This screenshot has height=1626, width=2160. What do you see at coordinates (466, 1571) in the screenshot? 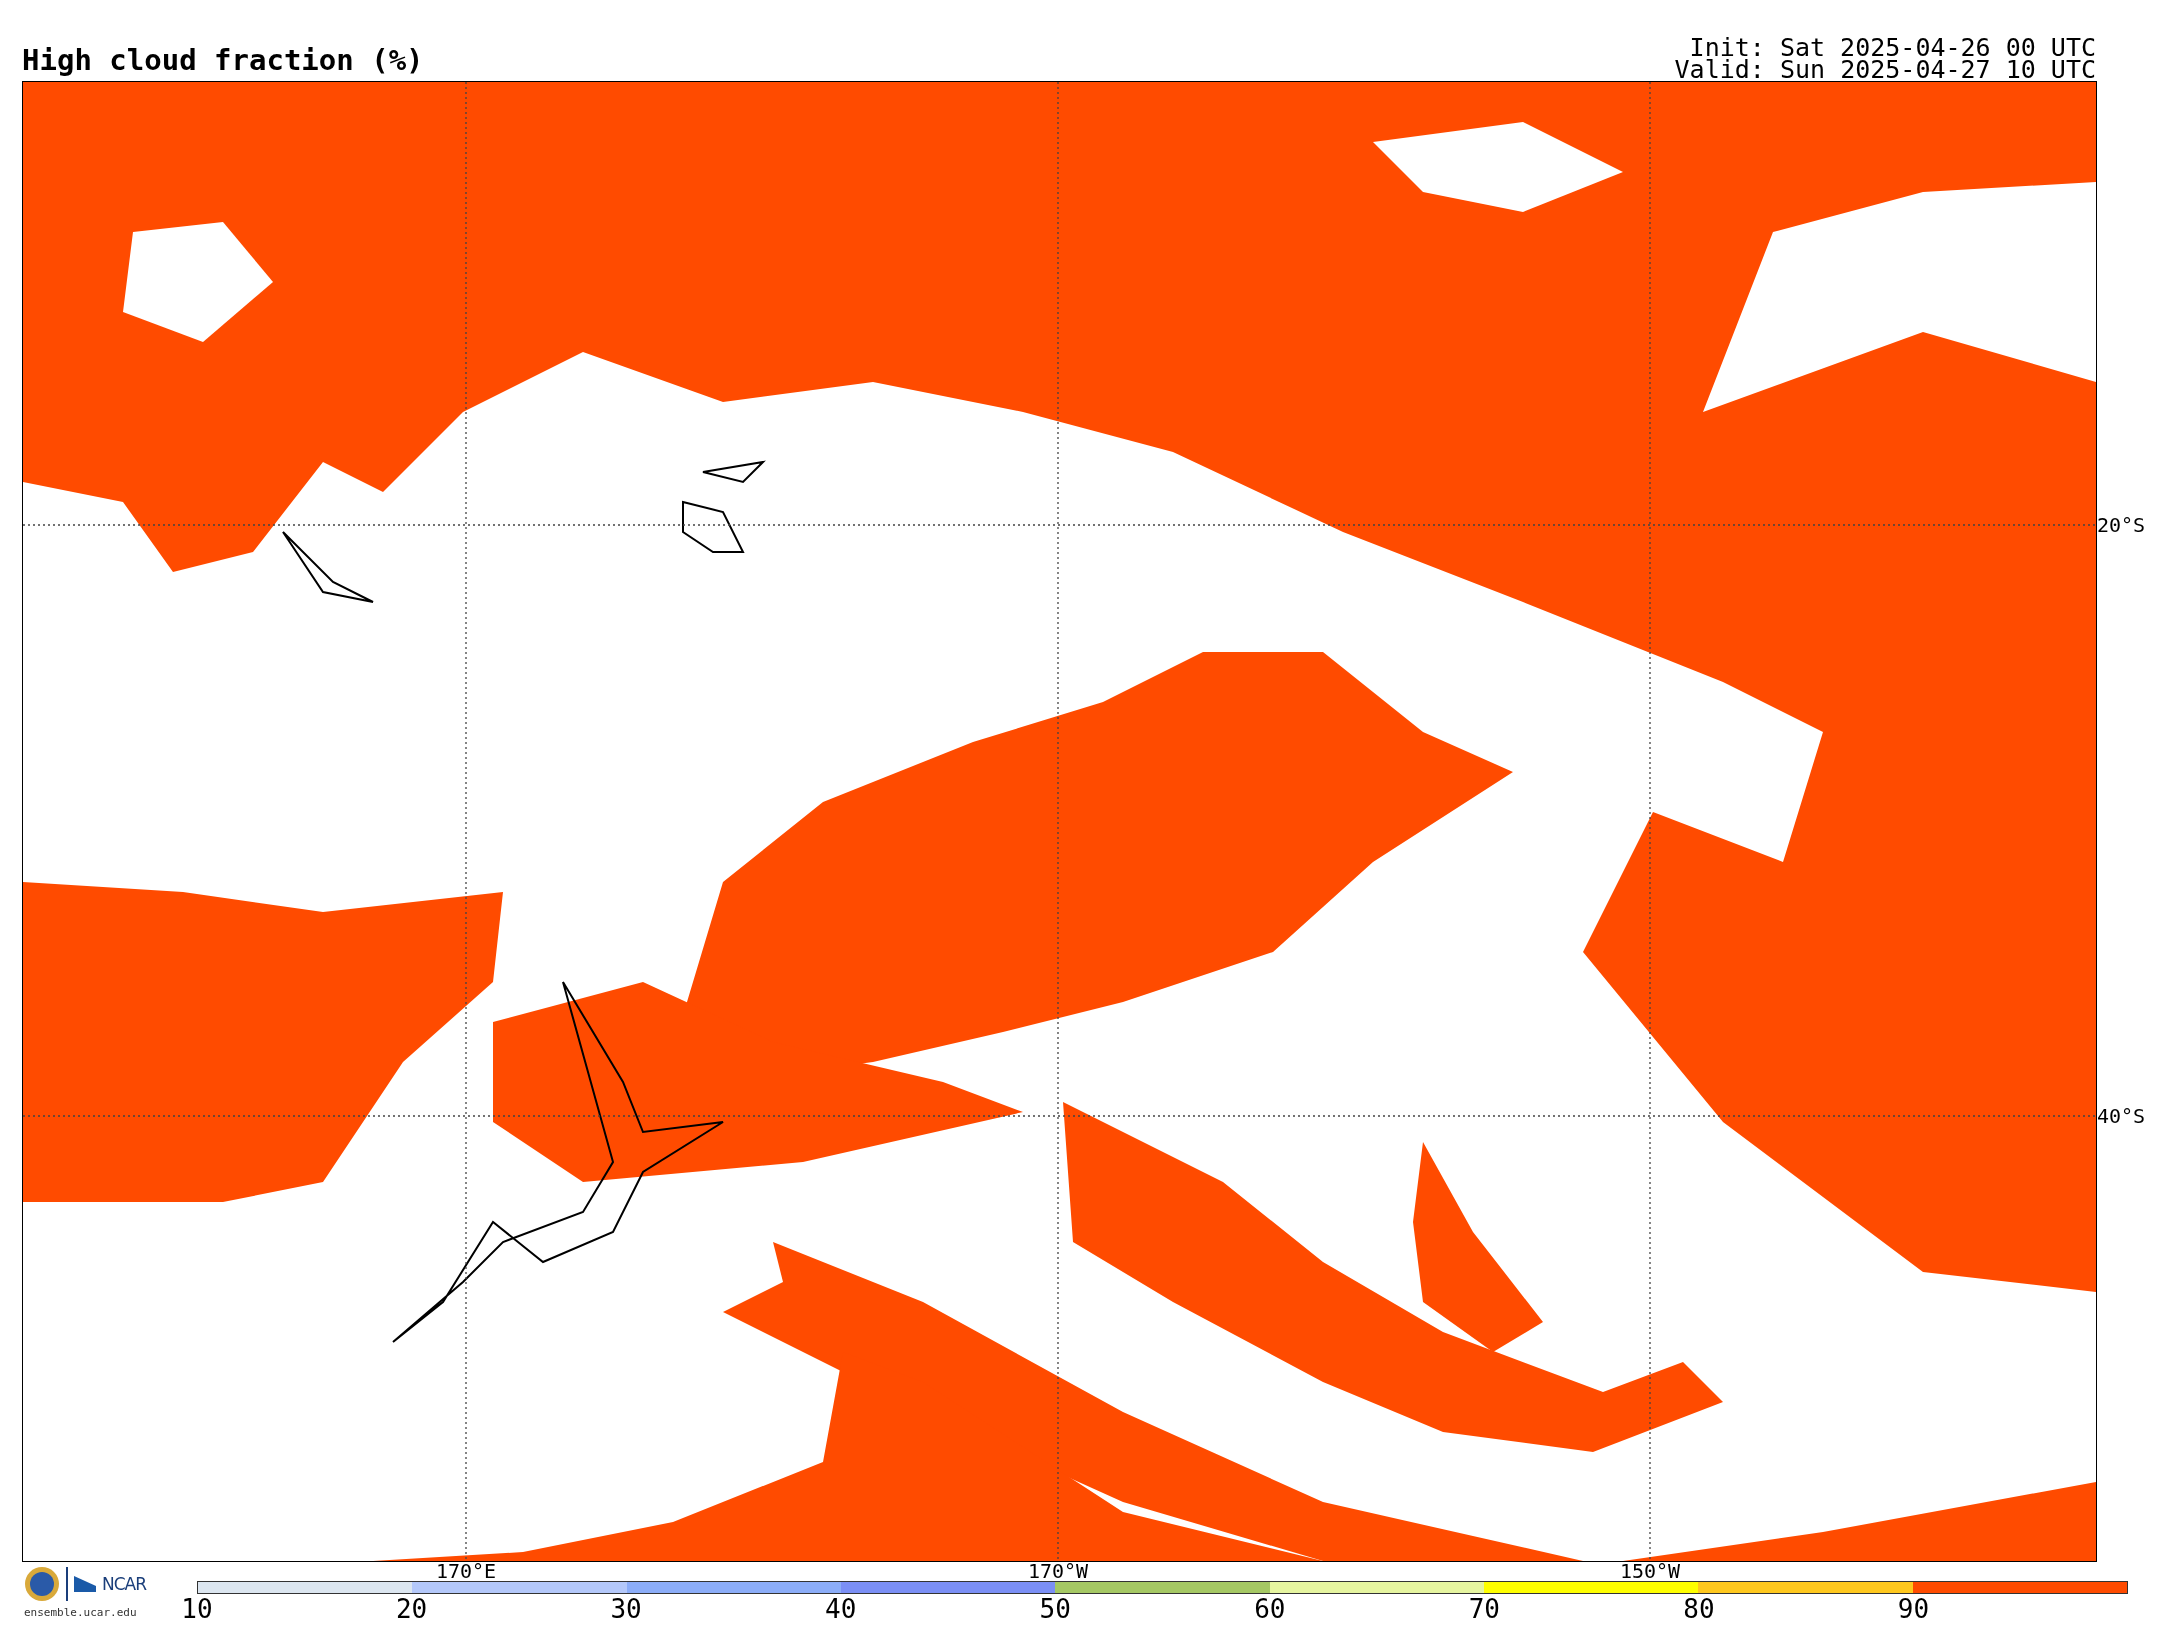
I see `longitude-label: 170°E` at bounding box center [466, 1571].